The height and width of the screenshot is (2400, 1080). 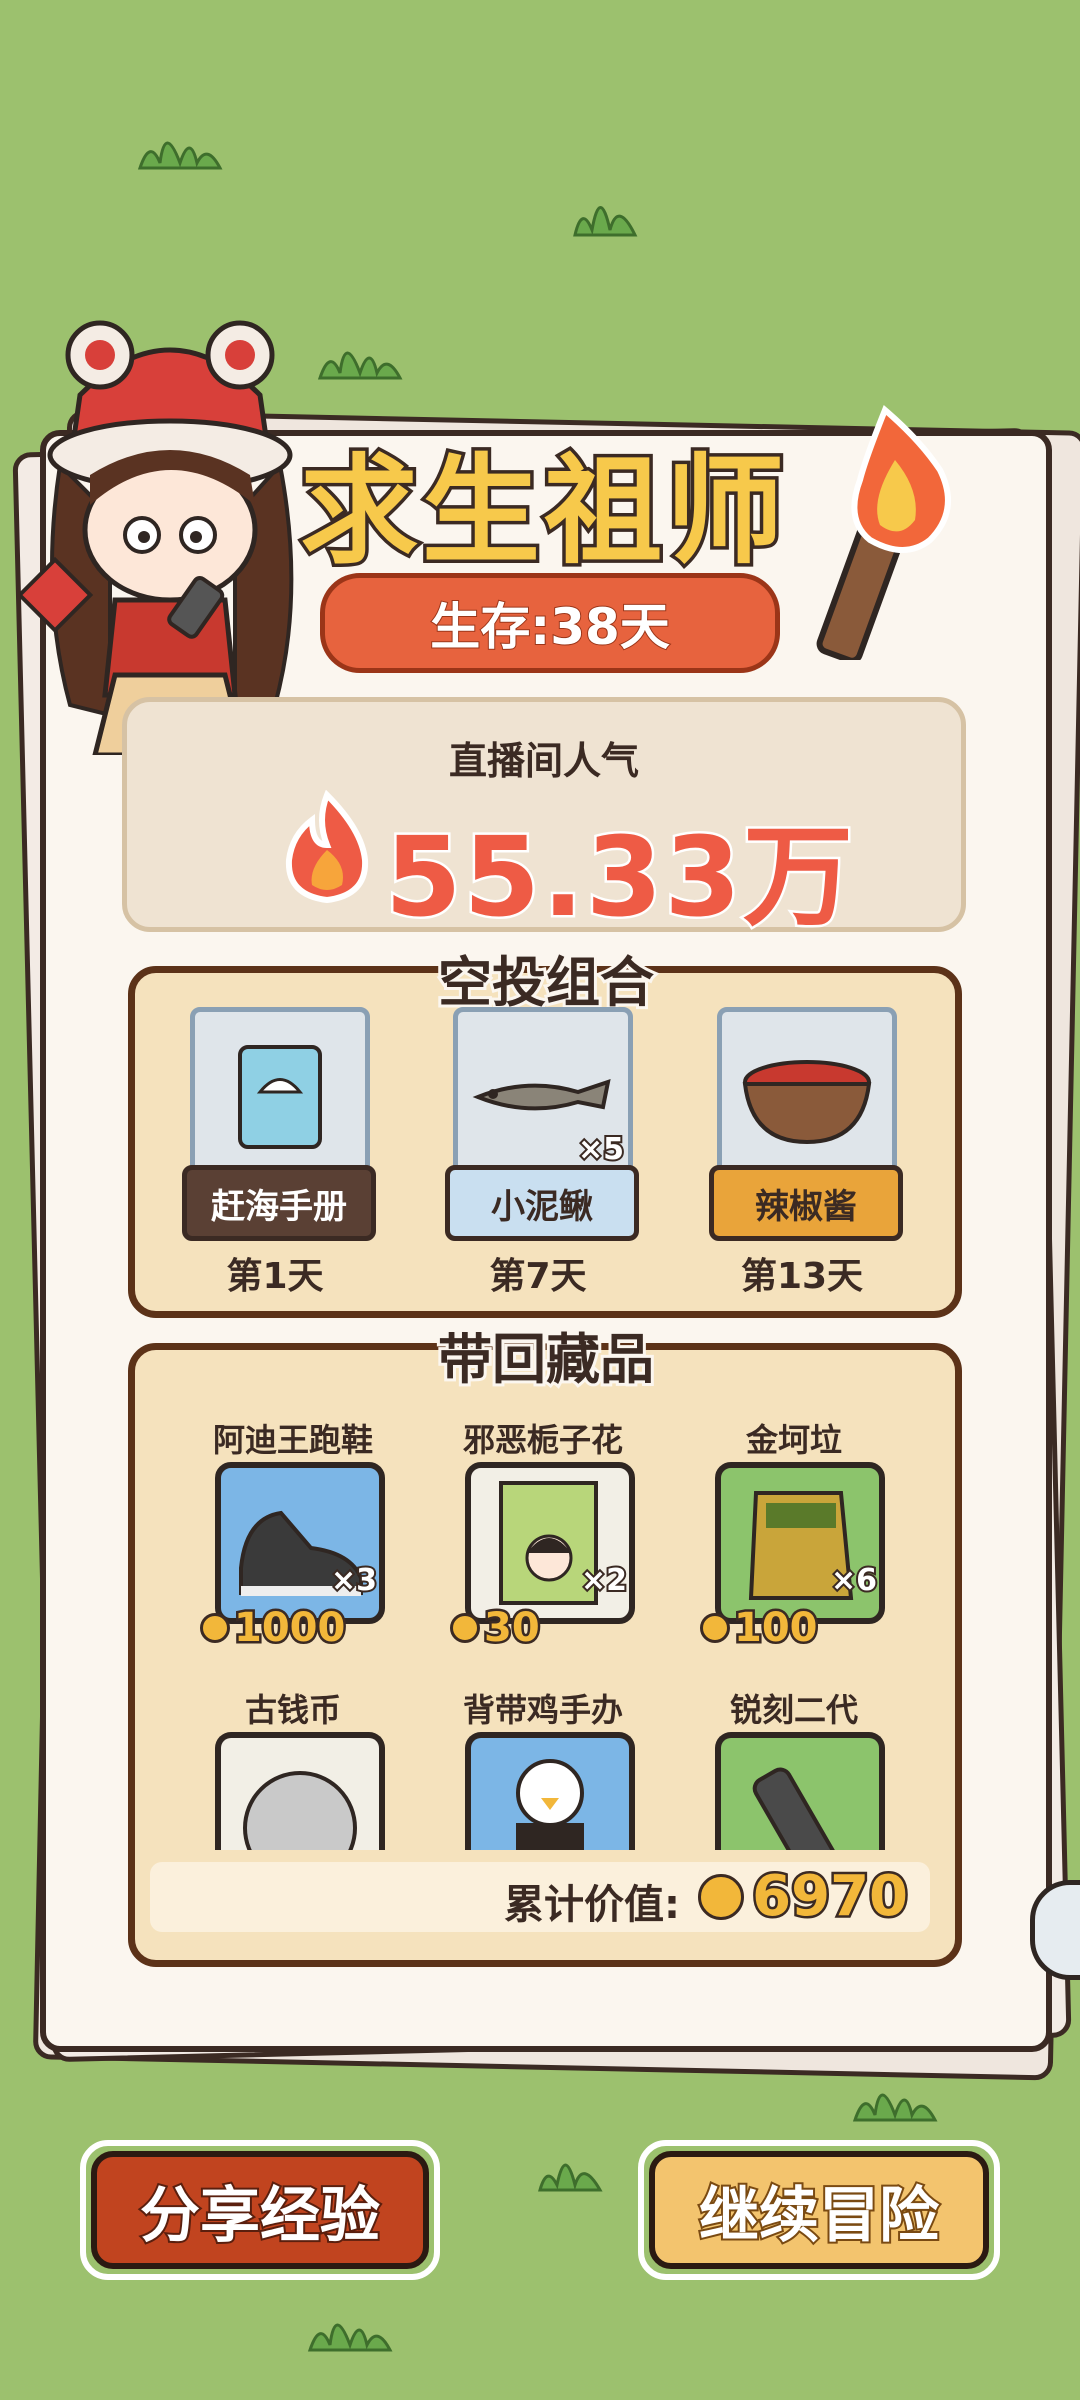 I want to click on price-value: 100, so click(x=776, y=1628).